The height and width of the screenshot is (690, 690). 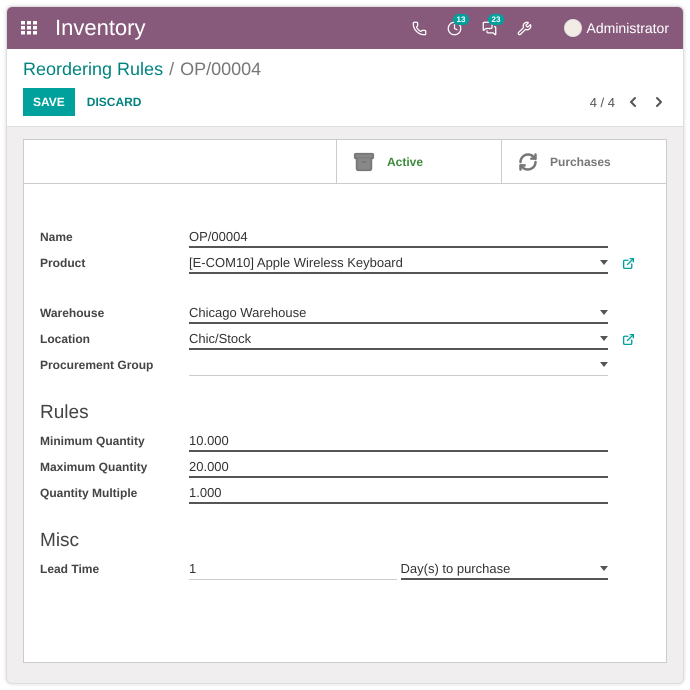 What do you see at coordinates (405, 161) in the screenshot?
I see `button-label: Active` at bounding box center [405, 161].